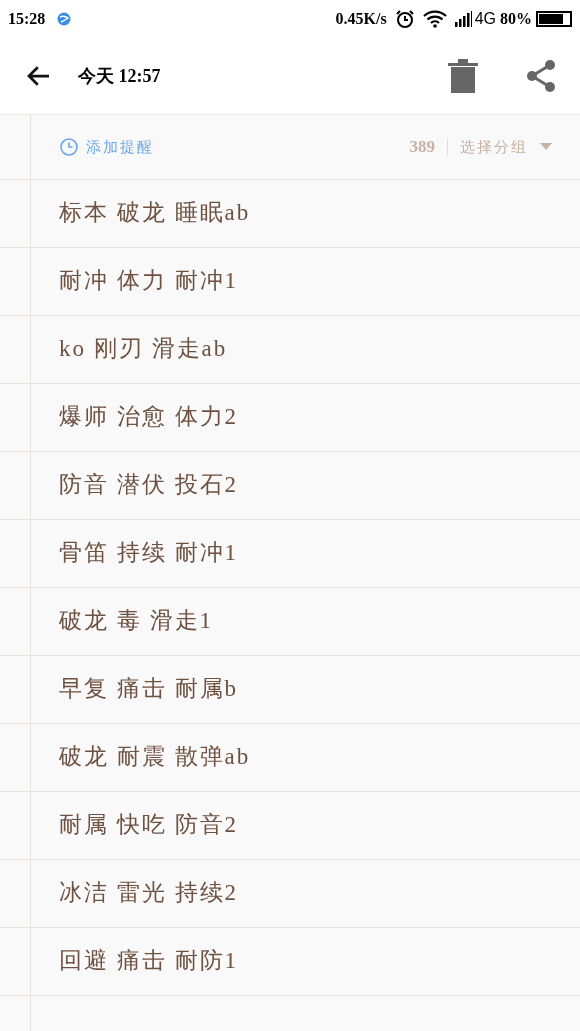 This screenshot has width=580, height=1031. I want to click on note-line: 标本 破龙 睡眠ab, so click(155, 213).